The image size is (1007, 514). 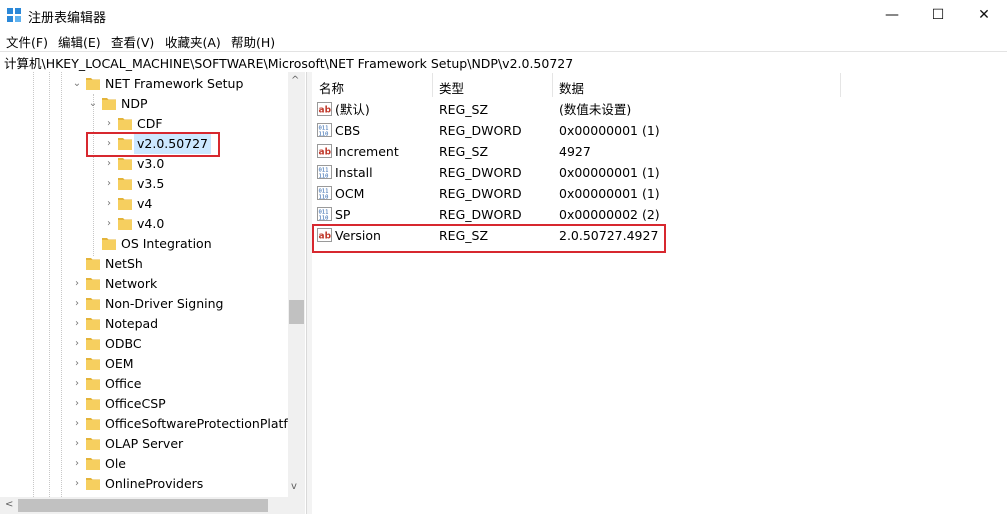 I want to click on value-type: REG_SZ, so click(x=464, y=151).